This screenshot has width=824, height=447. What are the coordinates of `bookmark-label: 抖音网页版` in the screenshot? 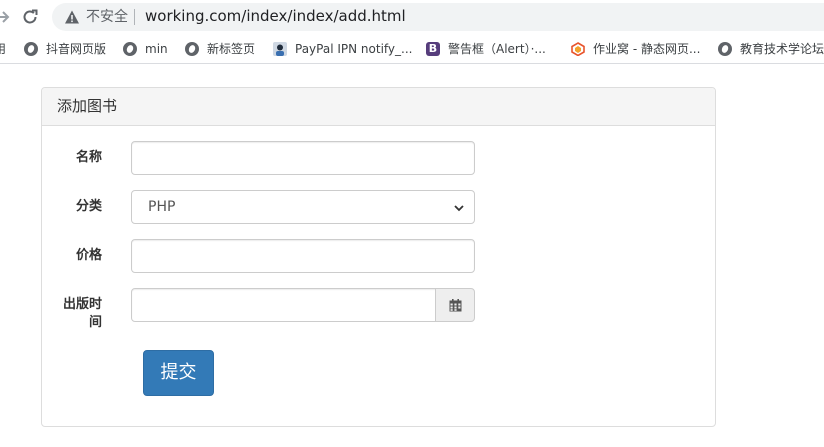 It's located at (76, 49).